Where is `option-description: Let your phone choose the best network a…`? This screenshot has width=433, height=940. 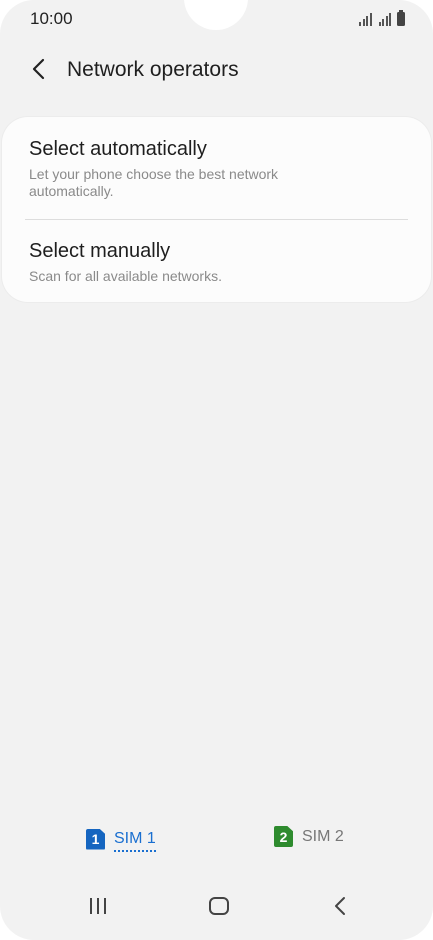
option-description: Let your phone choose the best network a… is located at coordinates (154, 182).